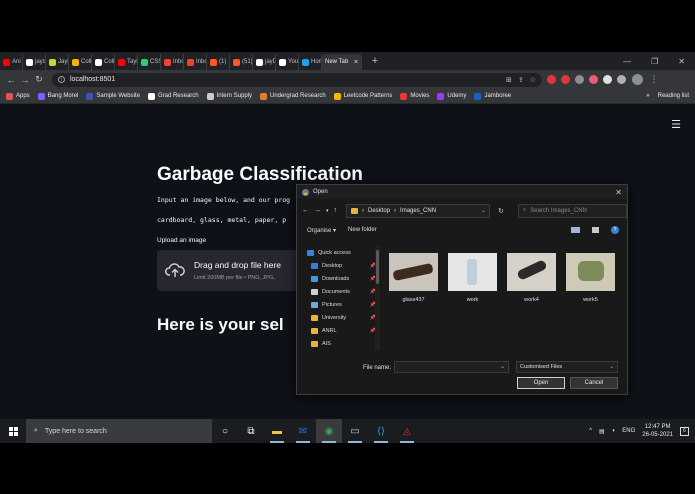 This screenshot has height=494, width=695. Describe the element at coordinates (310, 62) in the screenshot. I see `browser-tab: Hom` at that location.